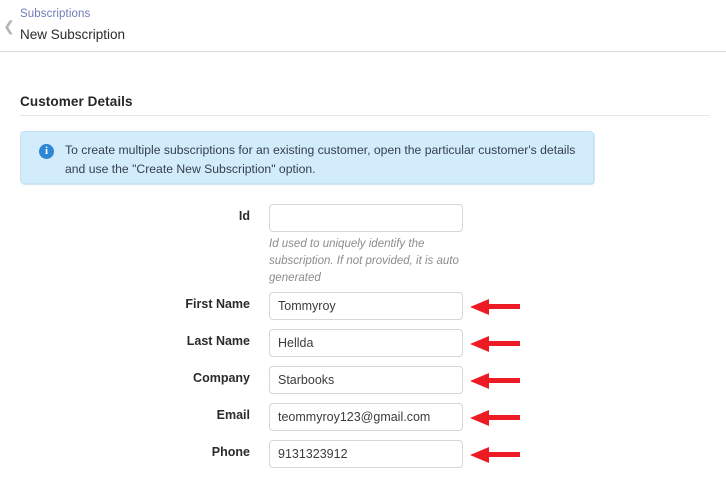 The height and width of the screenshot is (501, 726). Describe the element at coordinates (366, 218) in the screenshot. I see `id-input` at that location.